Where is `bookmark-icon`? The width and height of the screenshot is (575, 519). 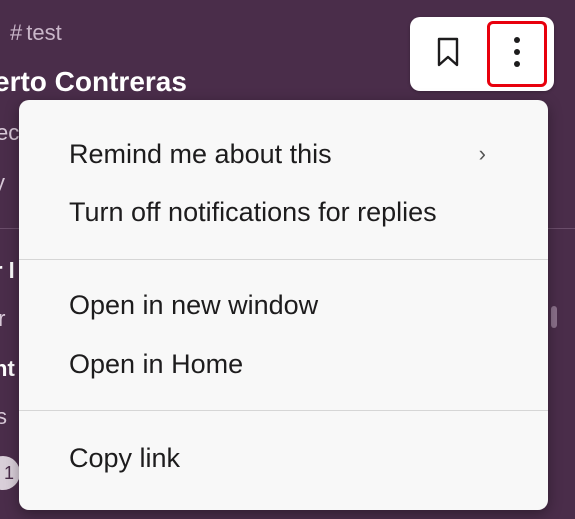
bookmark-icon is located at coordinates (448, 54).